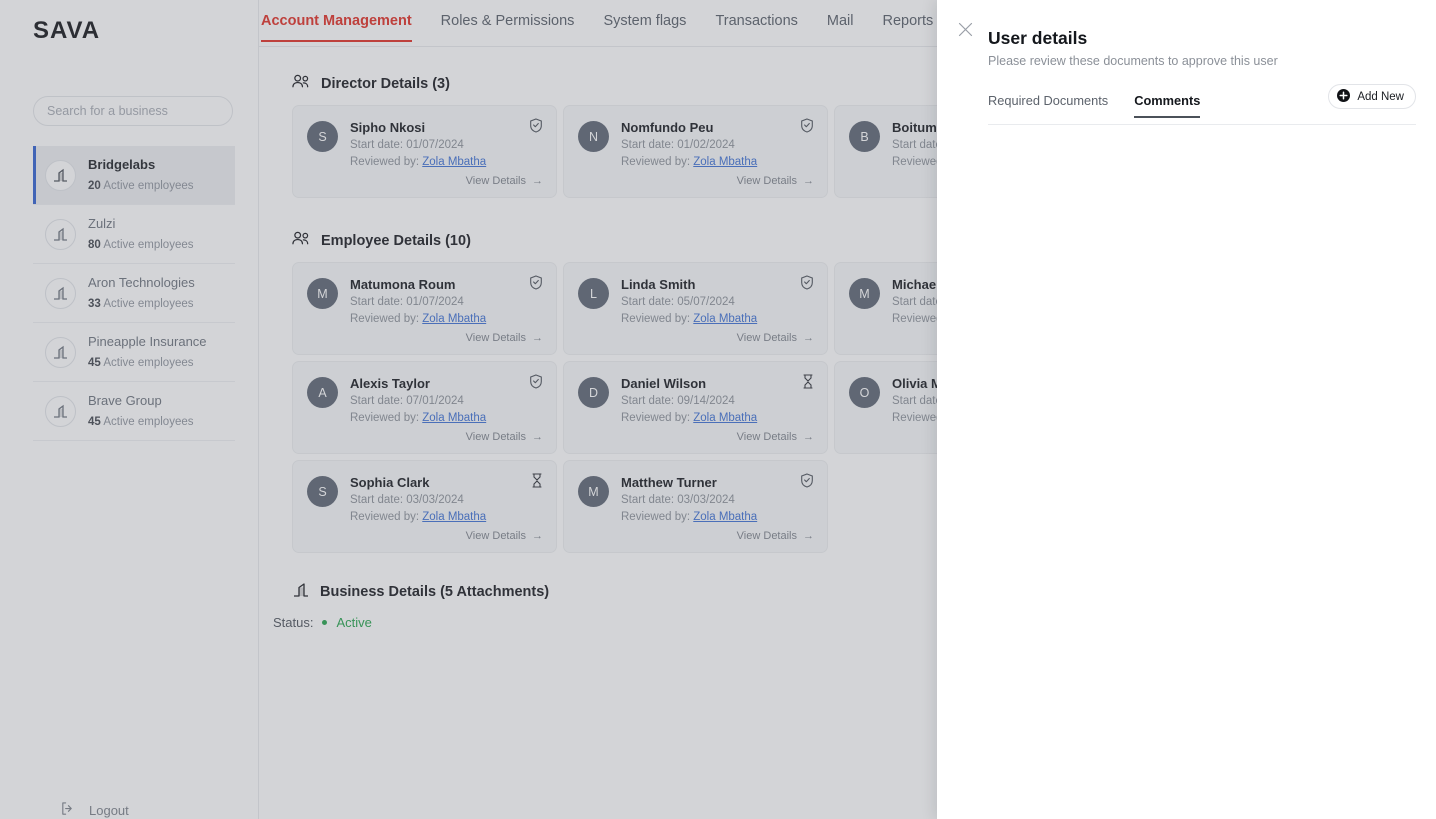 This screenshot has height=819, width=1436. Describe the element at coordinates (1038, 38) in the screenshot. I see `page-title: User details` at that location.